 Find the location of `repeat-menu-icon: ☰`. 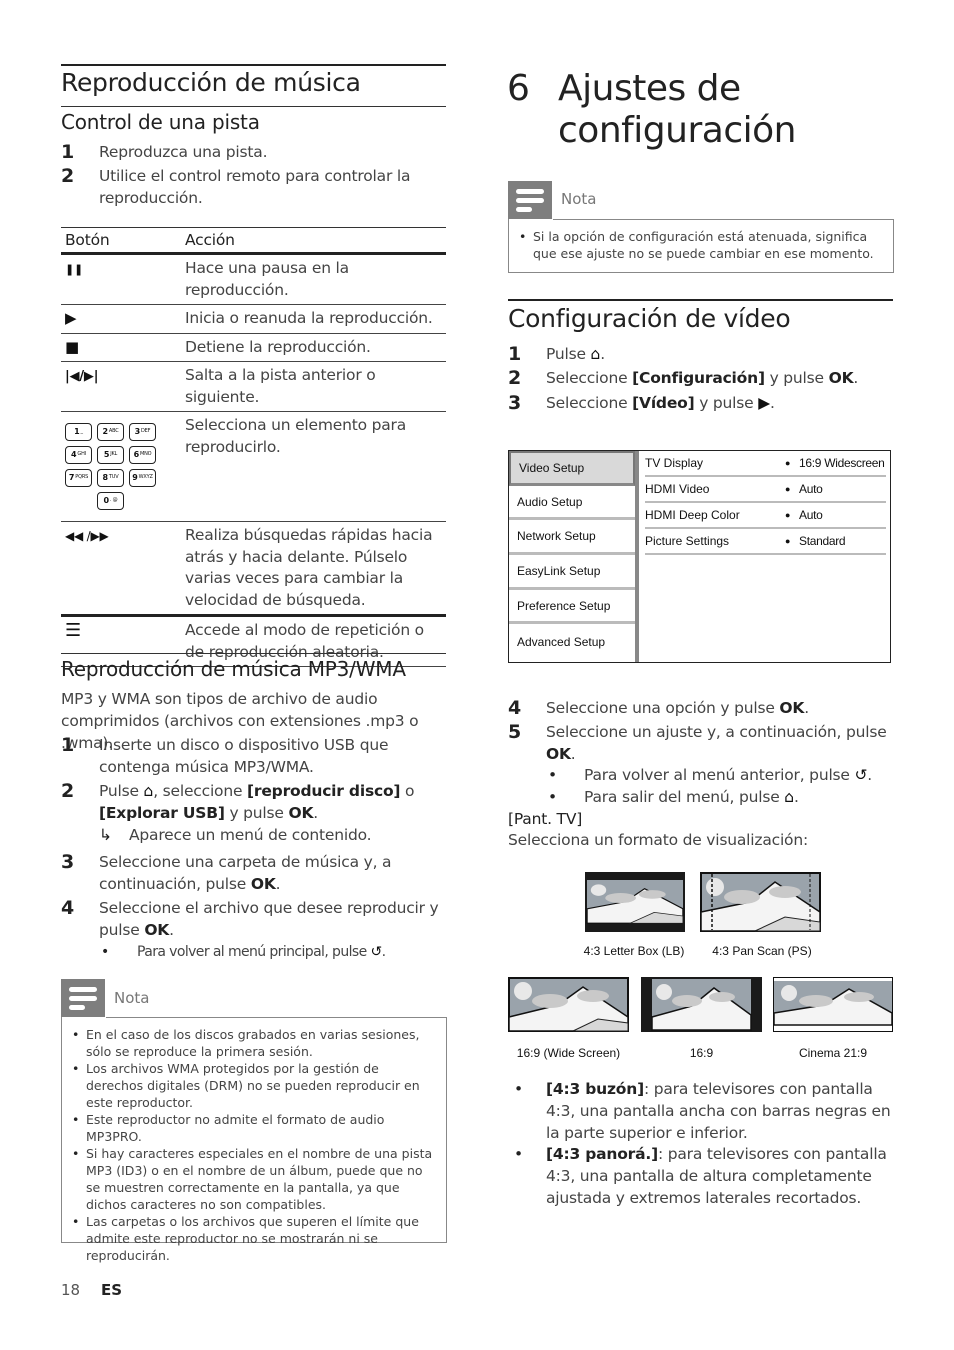

repeat-menu-icon: ☰ is located at coordinates (73, 630).